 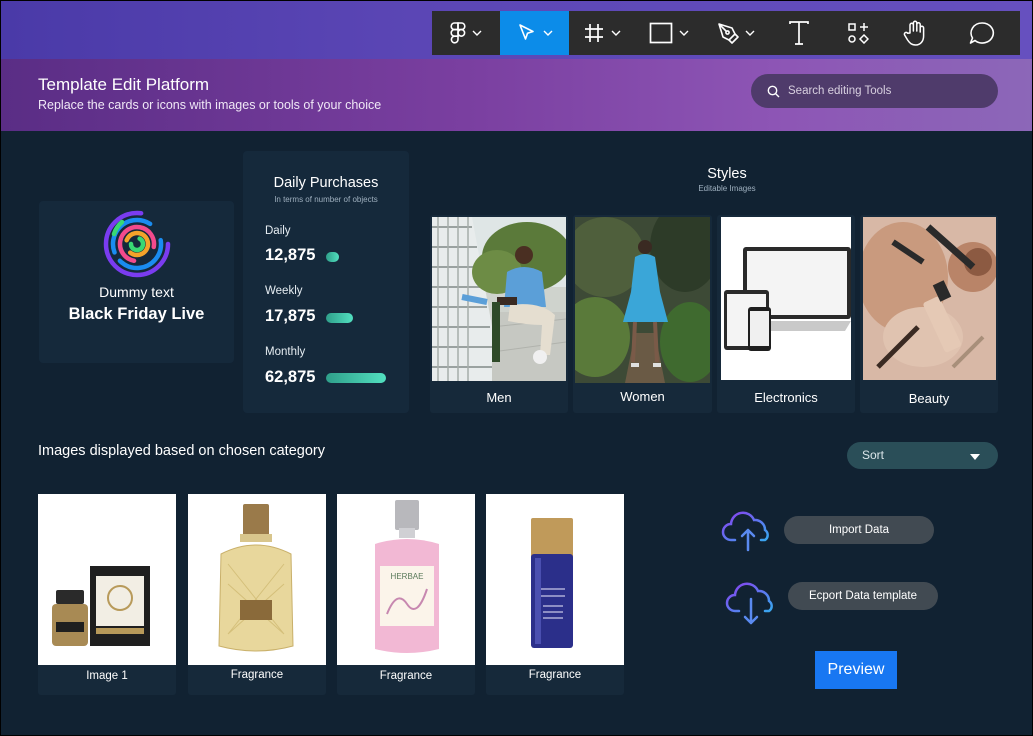 What do you see at coordinates (727, 188) in the screenshot?
I see `styles-subtitle: Editable Images` at bounding box center [727, 188].